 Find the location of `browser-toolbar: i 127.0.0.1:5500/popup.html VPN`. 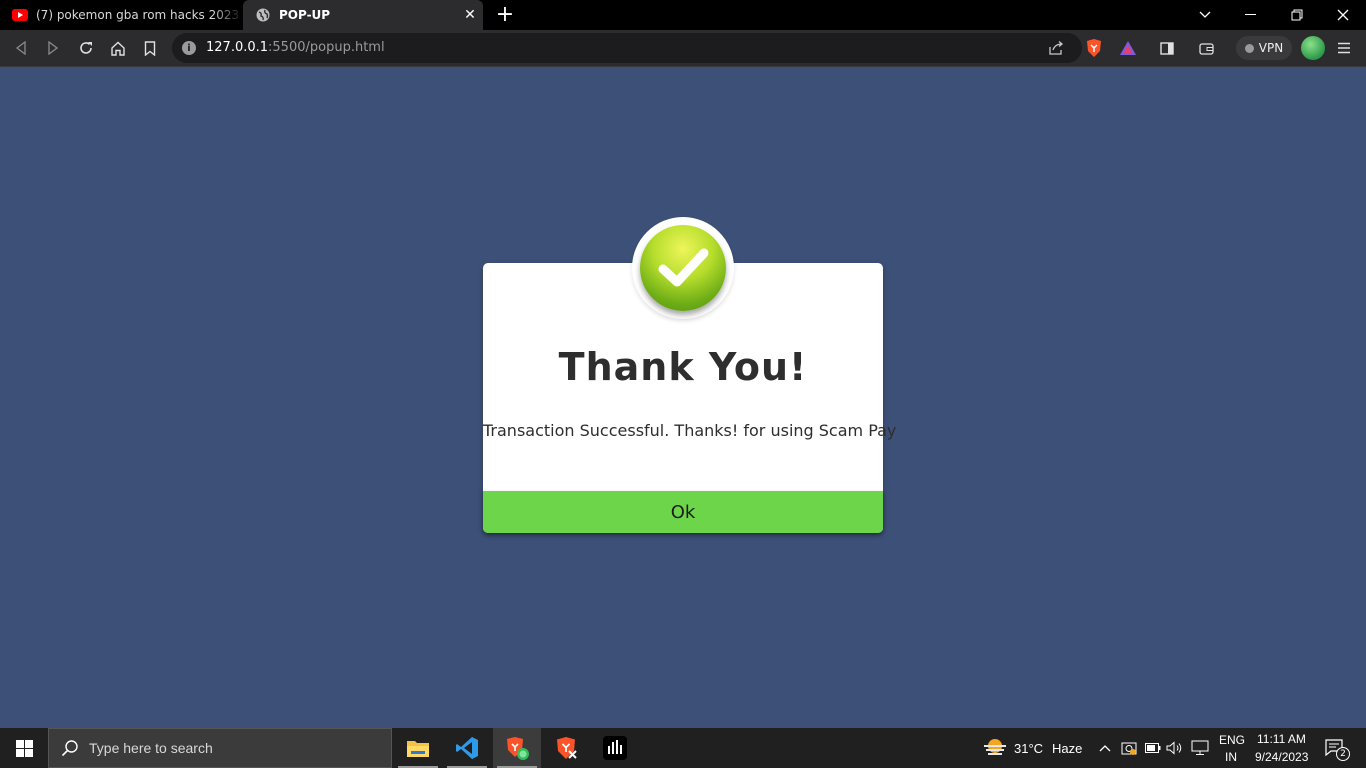

browser-toolbar: i 127.0.0.1:5500/popup.html VPN is located at coordinates (683, 48).